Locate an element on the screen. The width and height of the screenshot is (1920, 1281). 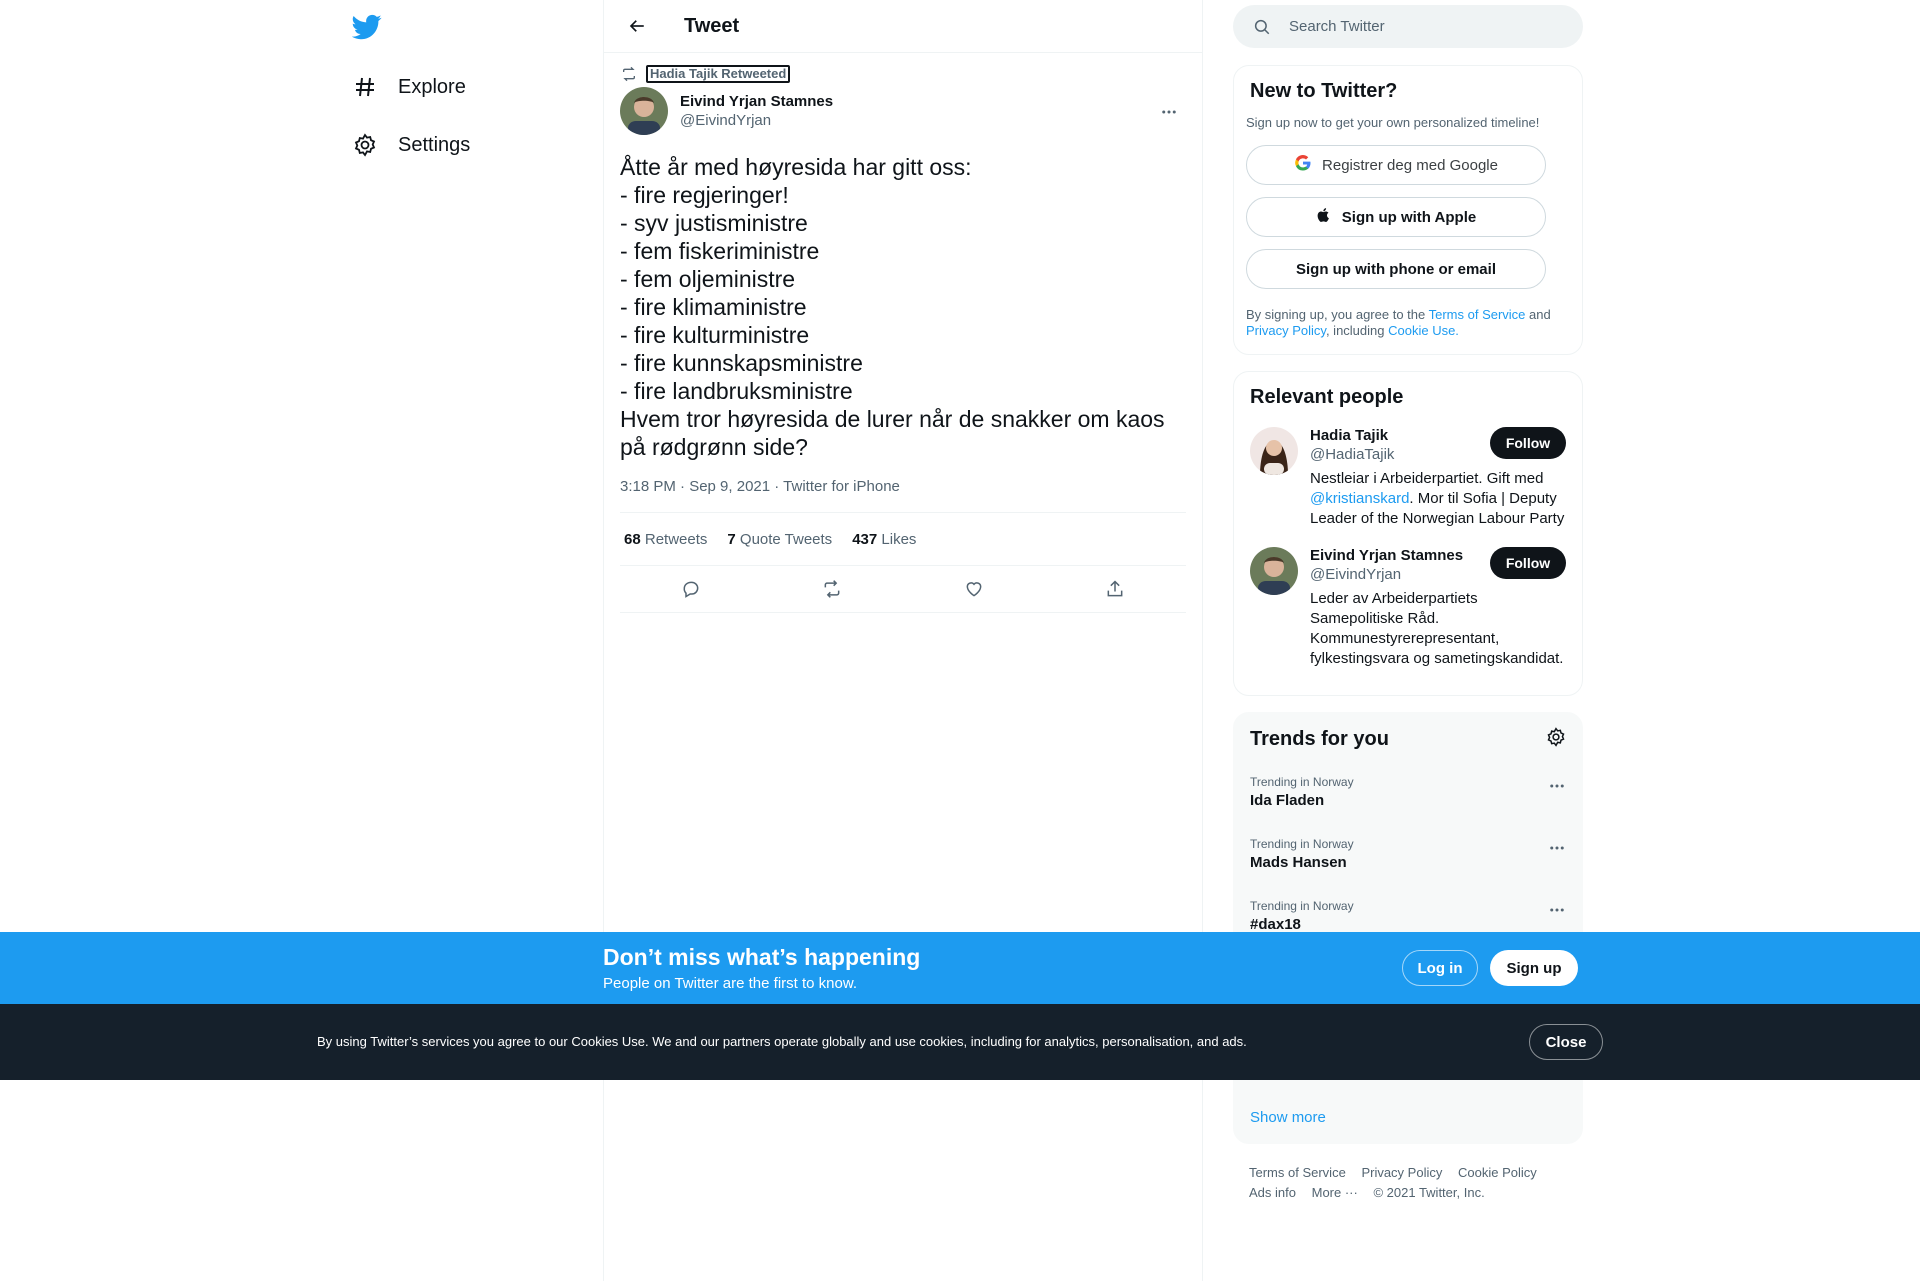
search-box: Search Twitter is located at coordinates (1408, 26).